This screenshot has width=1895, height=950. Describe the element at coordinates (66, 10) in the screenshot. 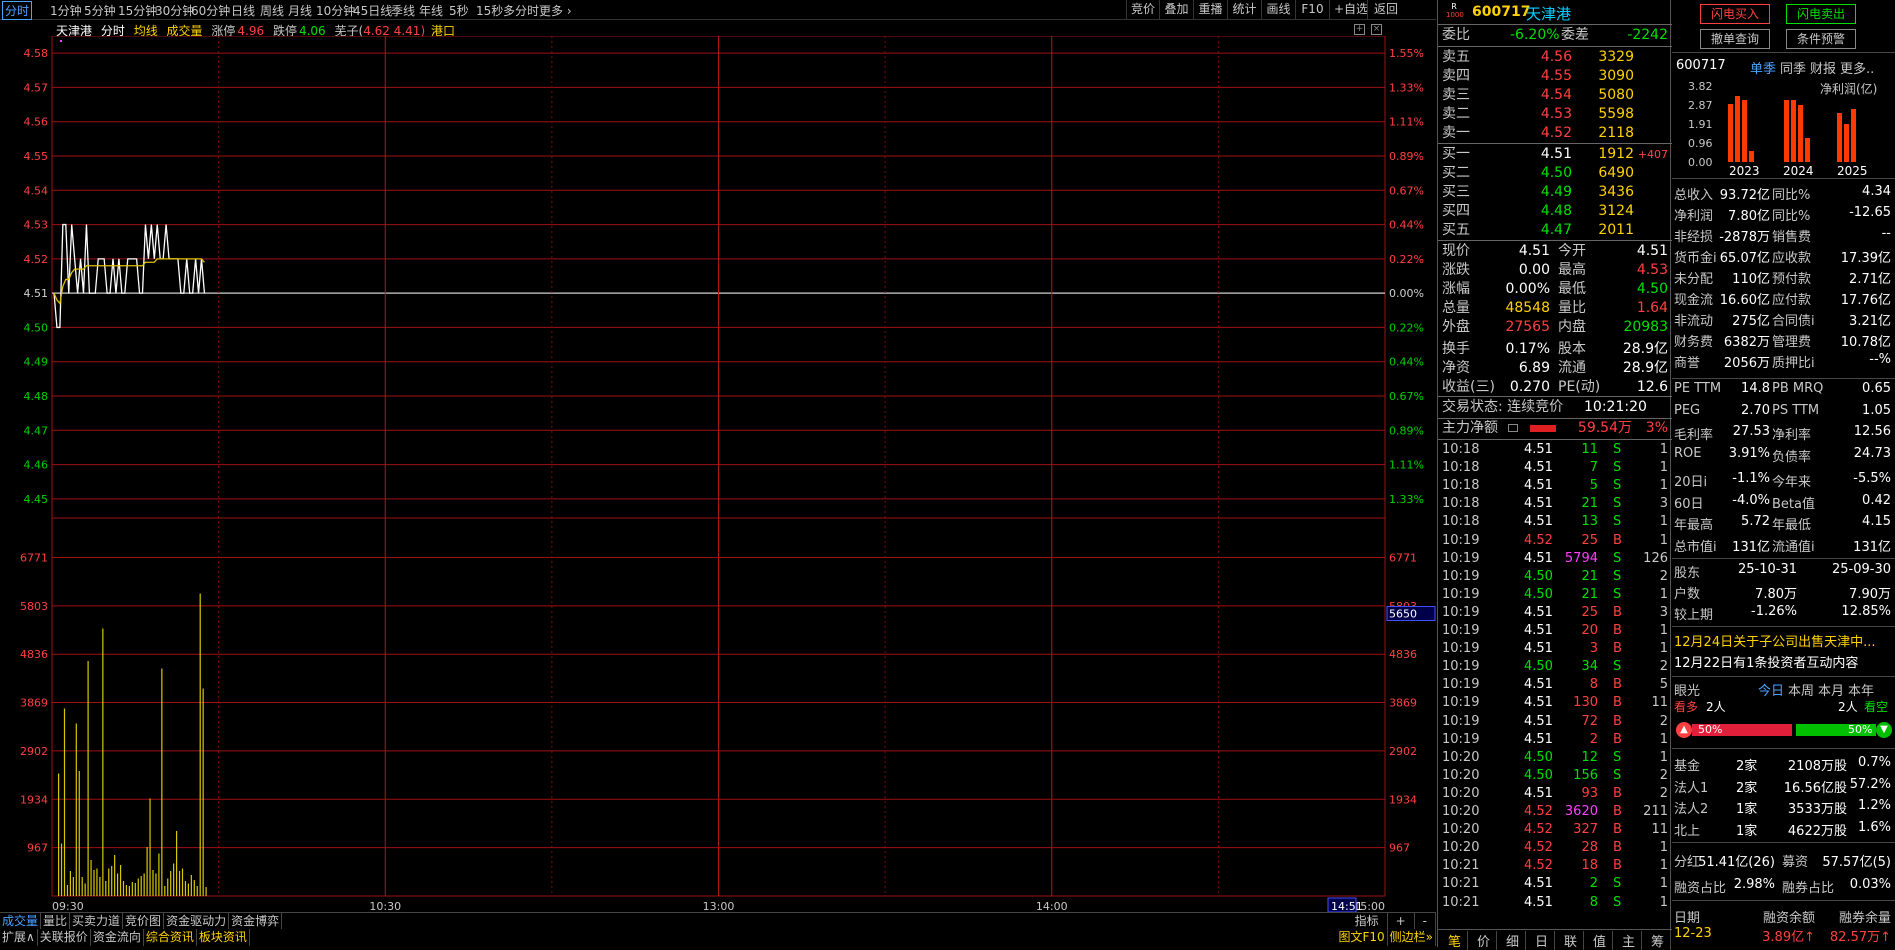

I see `period-tab: 1分钟` at that location.